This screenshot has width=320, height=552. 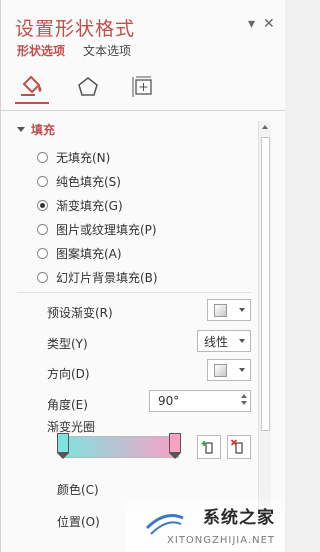 I want to click on spin-up-icon, so click(x=244, y=396).